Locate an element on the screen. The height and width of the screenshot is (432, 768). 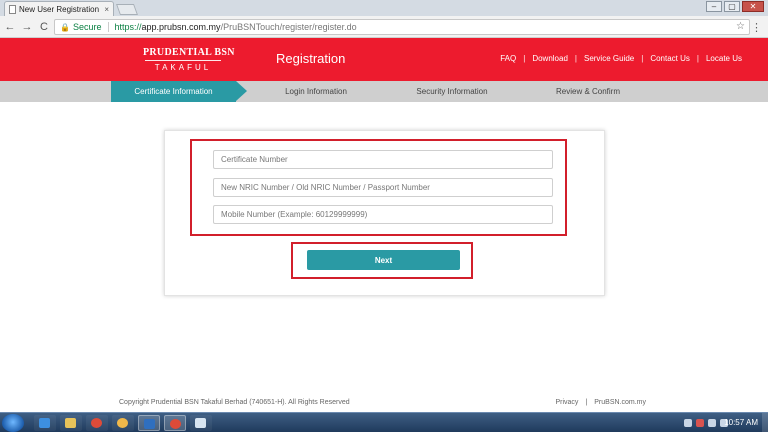
ie-glyph is located at coordinates (44, 423).